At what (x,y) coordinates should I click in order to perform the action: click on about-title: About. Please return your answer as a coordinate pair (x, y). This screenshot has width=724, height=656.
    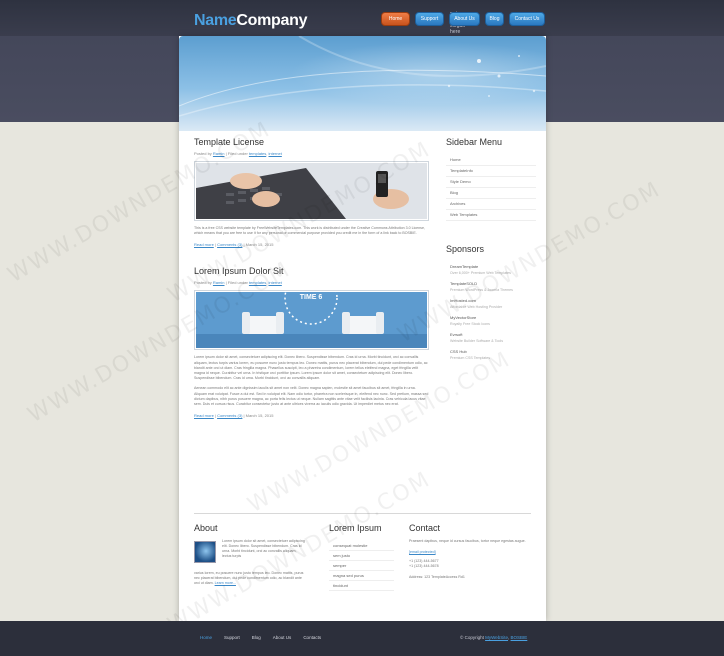
    Looking at the image, I should click on (206, 528).